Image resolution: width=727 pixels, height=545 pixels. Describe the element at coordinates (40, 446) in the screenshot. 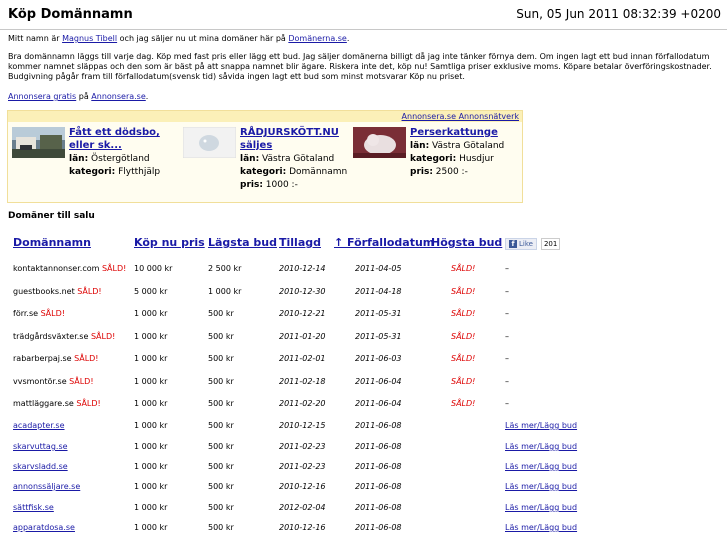

I see `domain-link: skarvuttag.se` at that location.